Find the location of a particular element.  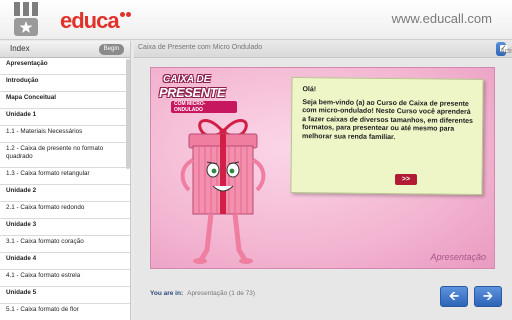

index-subsection-item: 3.1 - Caixa formato coração is located at coordinates (65, 244).